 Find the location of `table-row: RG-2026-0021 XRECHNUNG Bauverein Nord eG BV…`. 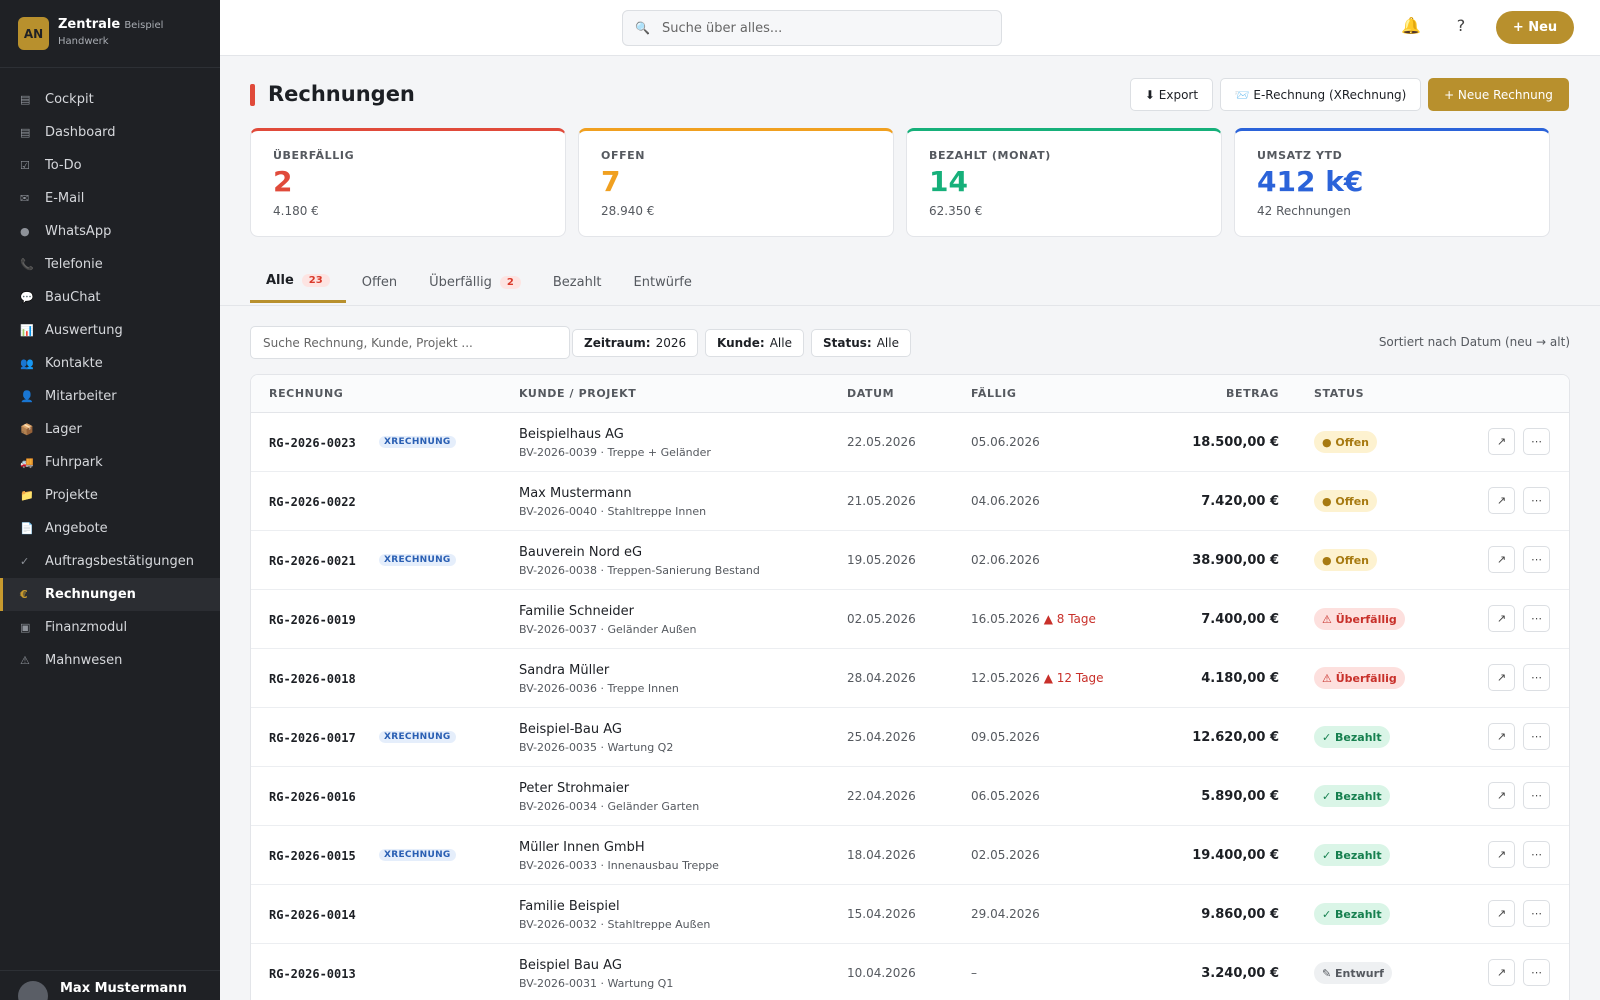

table-row: RG-2026-0021 XRECHNUNG Bauverein Nord eG BV… is located at coordinates (910, 560).